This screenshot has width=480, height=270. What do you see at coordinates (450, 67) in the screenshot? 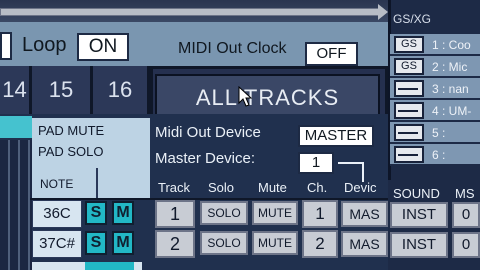
I see `gsxg-device-label: 2 : Mic` at bounding box center [450, 67].